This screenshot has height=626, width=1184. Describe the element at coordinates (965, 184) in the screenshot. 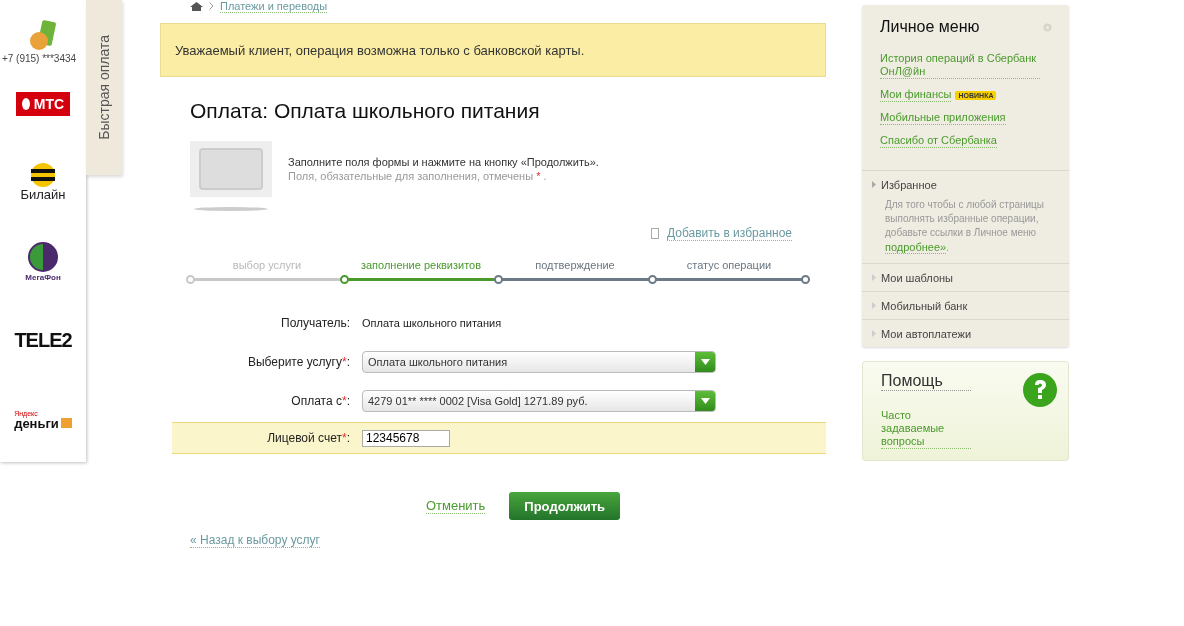

I see `menu-section: Избранное` at that location.